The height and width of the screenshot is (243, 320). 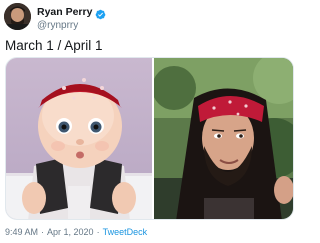 I want to click on tweet-header: Ryan Perry @rynprry, so click(x=149, y=17).